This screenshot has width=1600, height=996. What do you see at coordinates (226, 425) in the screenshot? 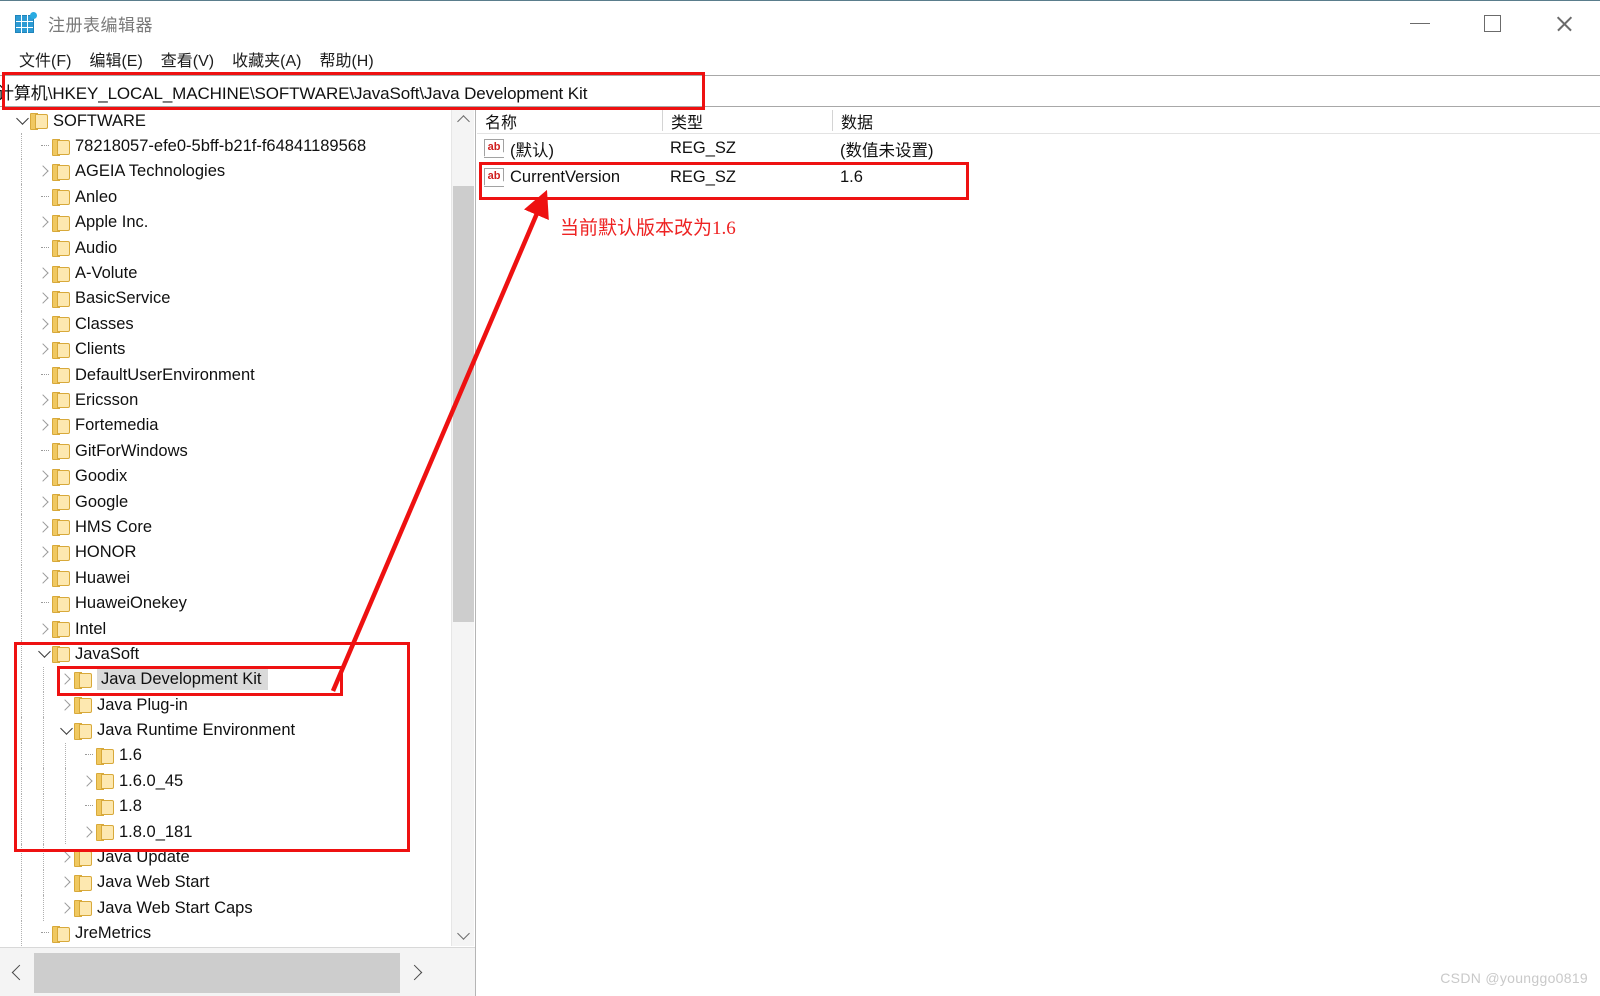
I see `tree-item-fortemedia: Fortemedia` at bounding box center [226, 425].